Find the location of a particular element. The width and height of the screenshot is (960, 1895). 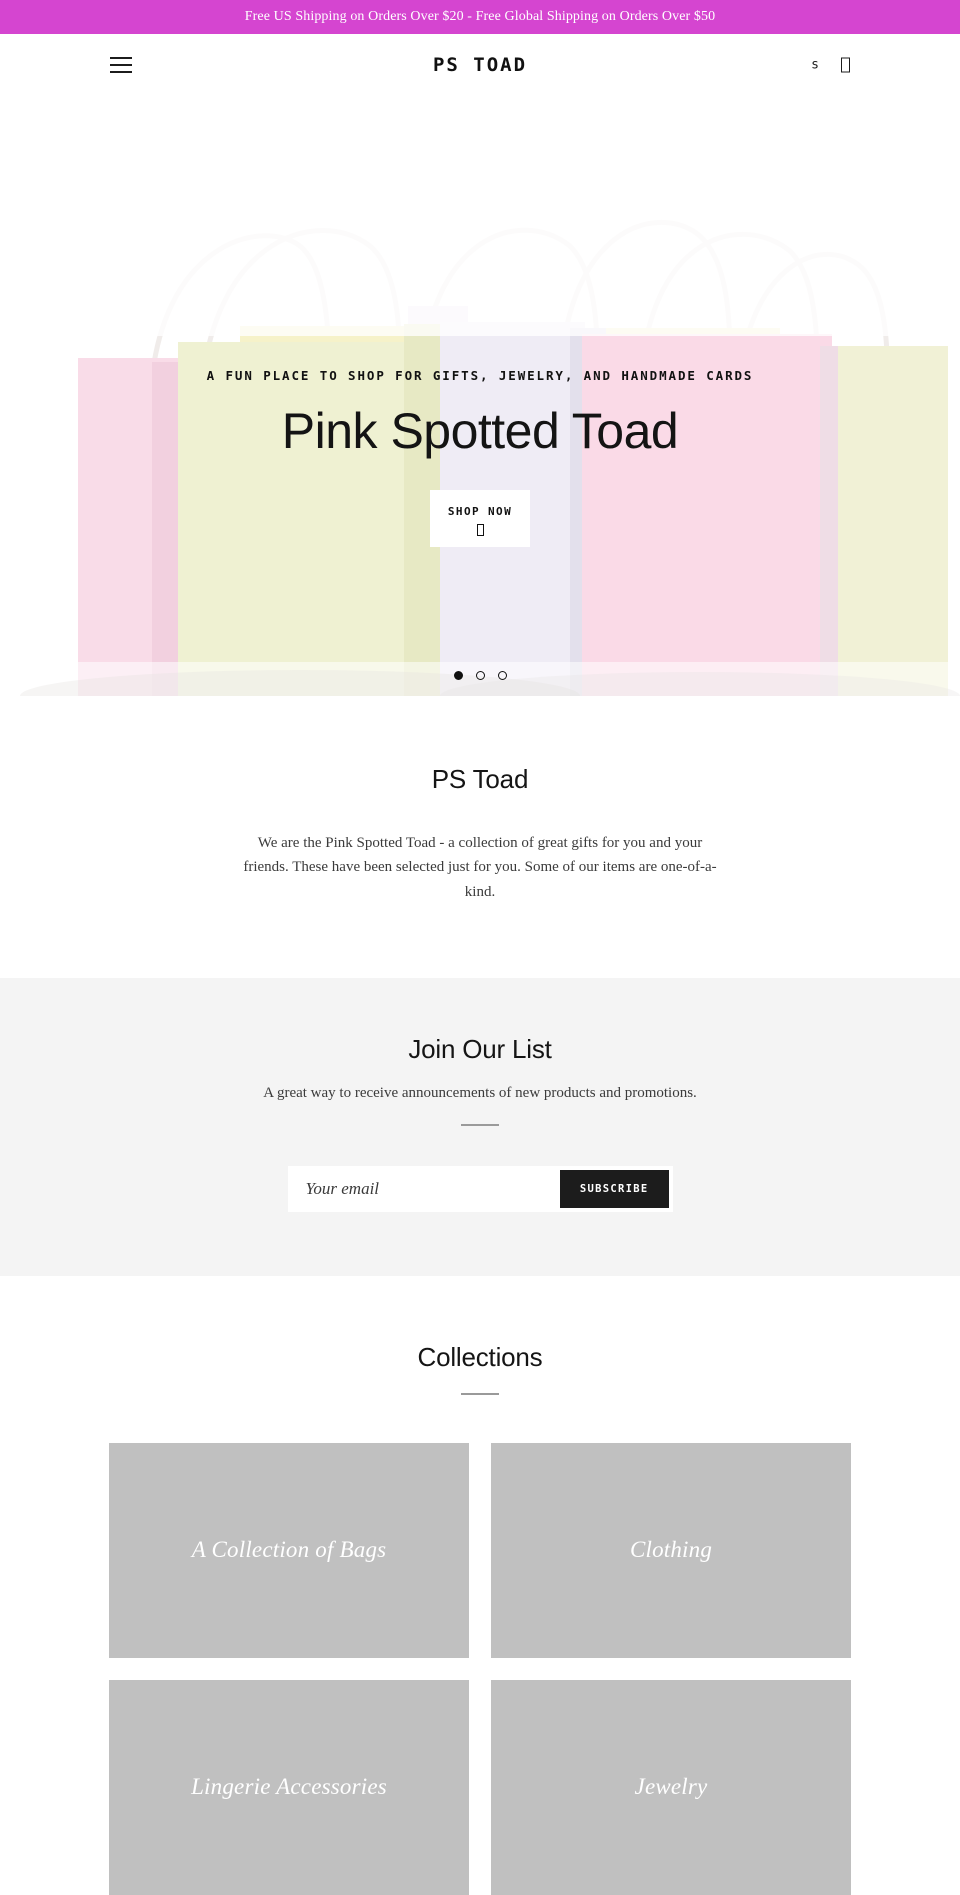

collection-card-label: A Collection of Bags is located at coordinates (289, 1550).